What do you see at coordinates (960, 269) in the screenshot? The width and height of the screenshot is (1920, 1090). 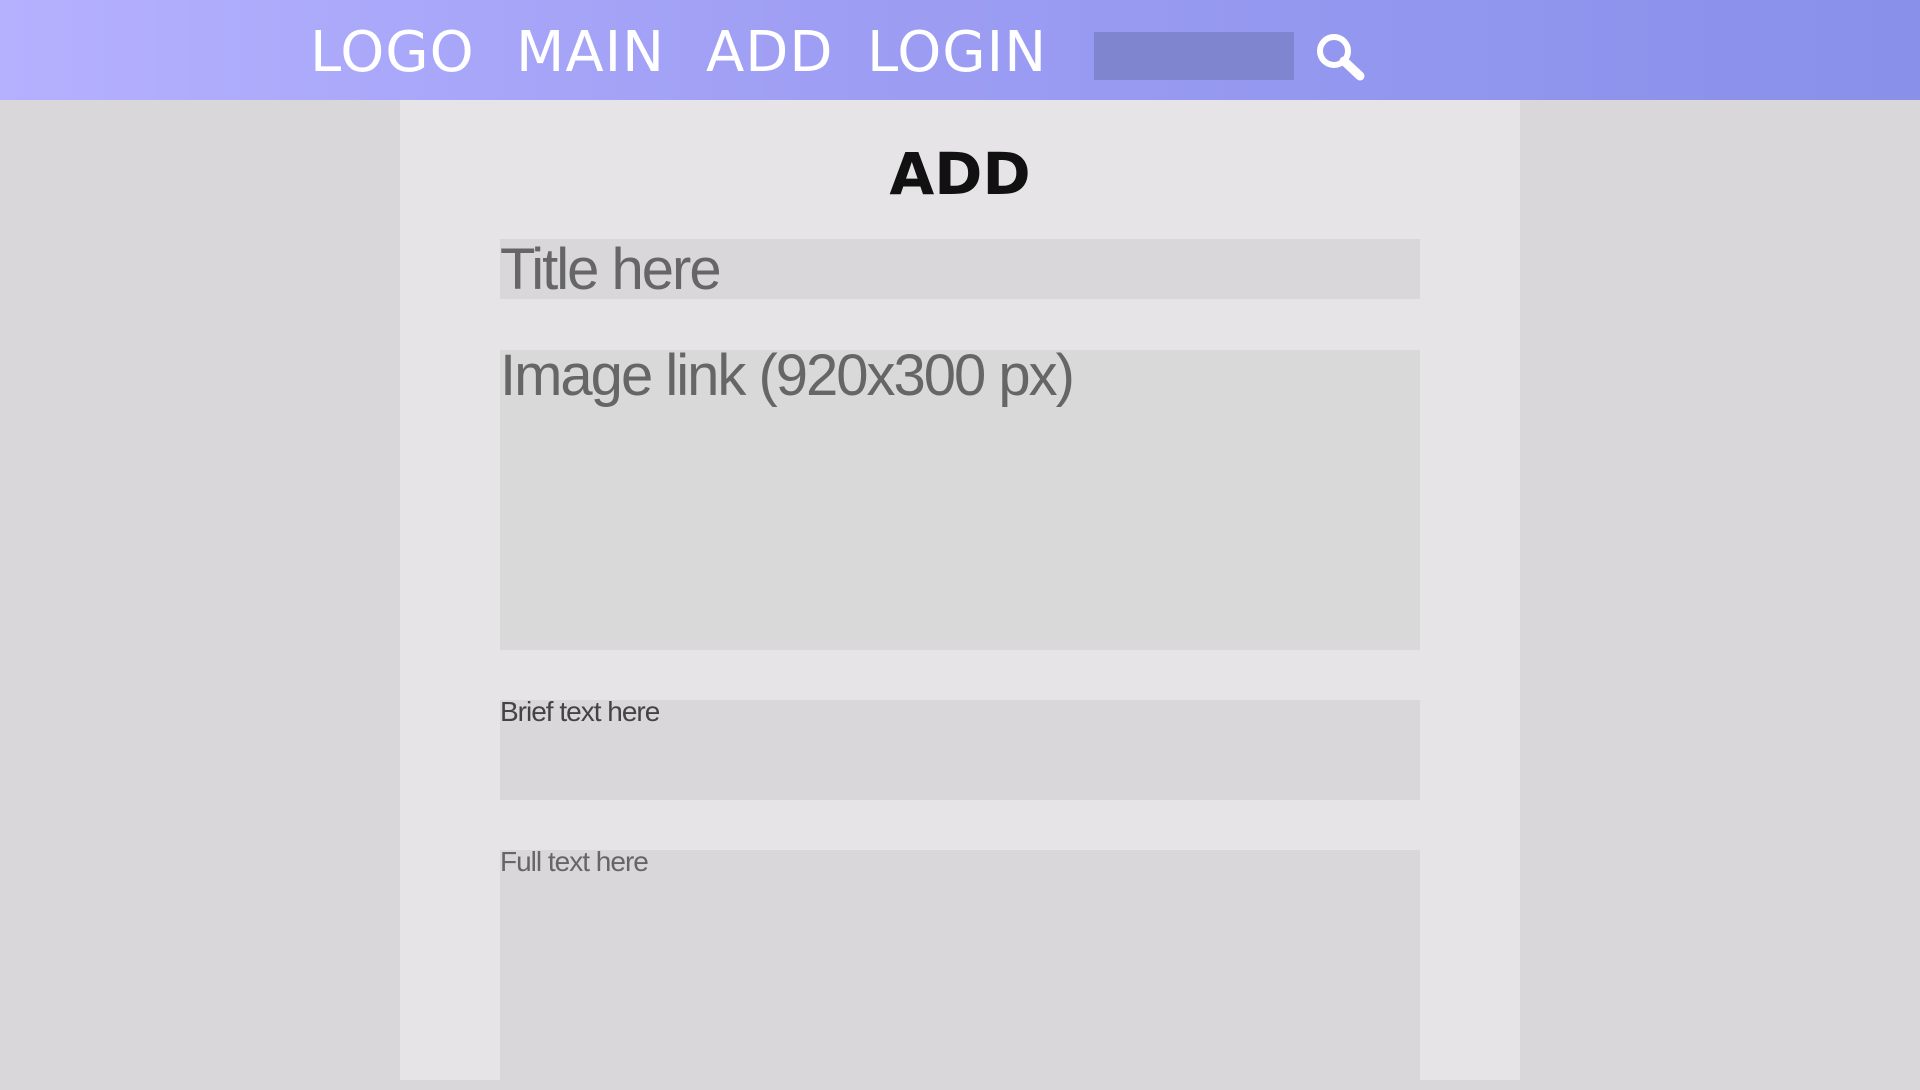 I see `title-input` at bounding box center [960, 269].